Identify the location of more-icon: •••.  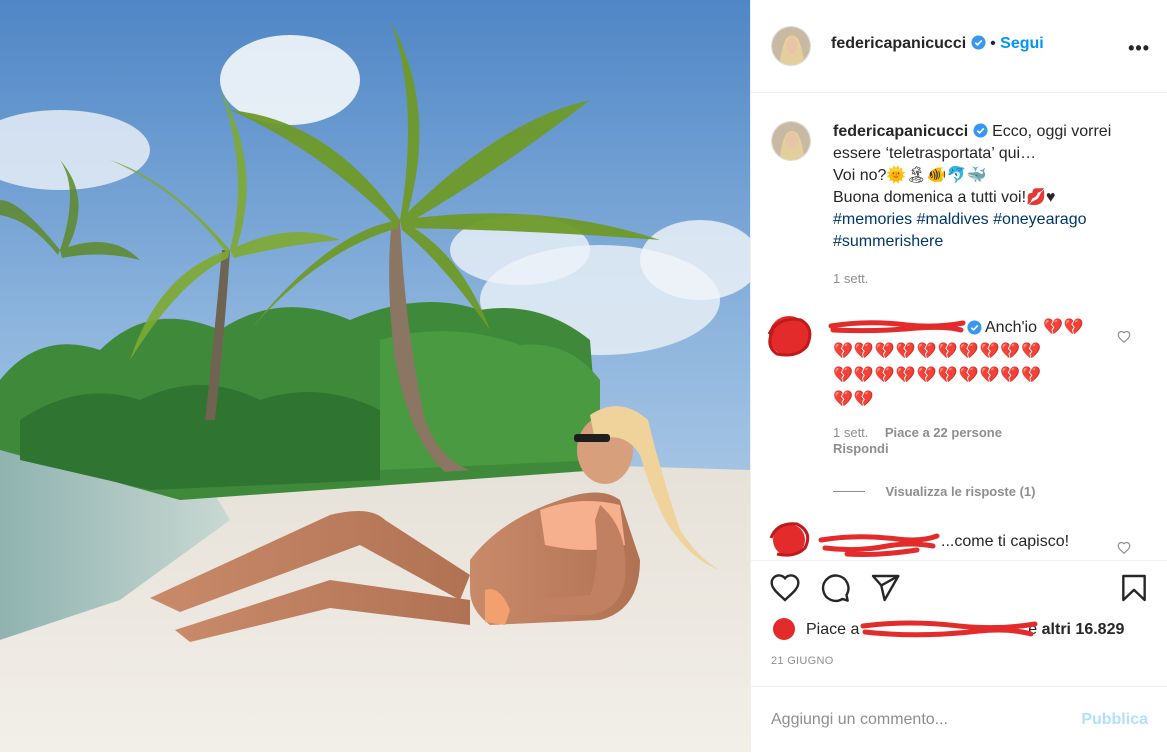
(1139, 48).